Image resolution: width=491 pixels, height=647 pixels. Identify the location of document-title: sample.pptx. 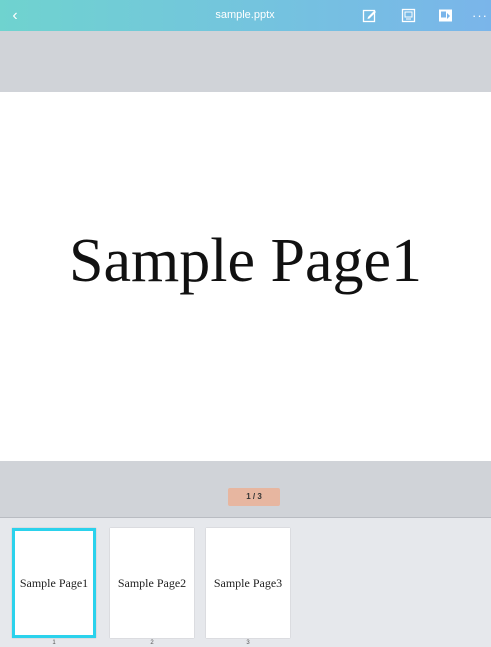
(245, 15).